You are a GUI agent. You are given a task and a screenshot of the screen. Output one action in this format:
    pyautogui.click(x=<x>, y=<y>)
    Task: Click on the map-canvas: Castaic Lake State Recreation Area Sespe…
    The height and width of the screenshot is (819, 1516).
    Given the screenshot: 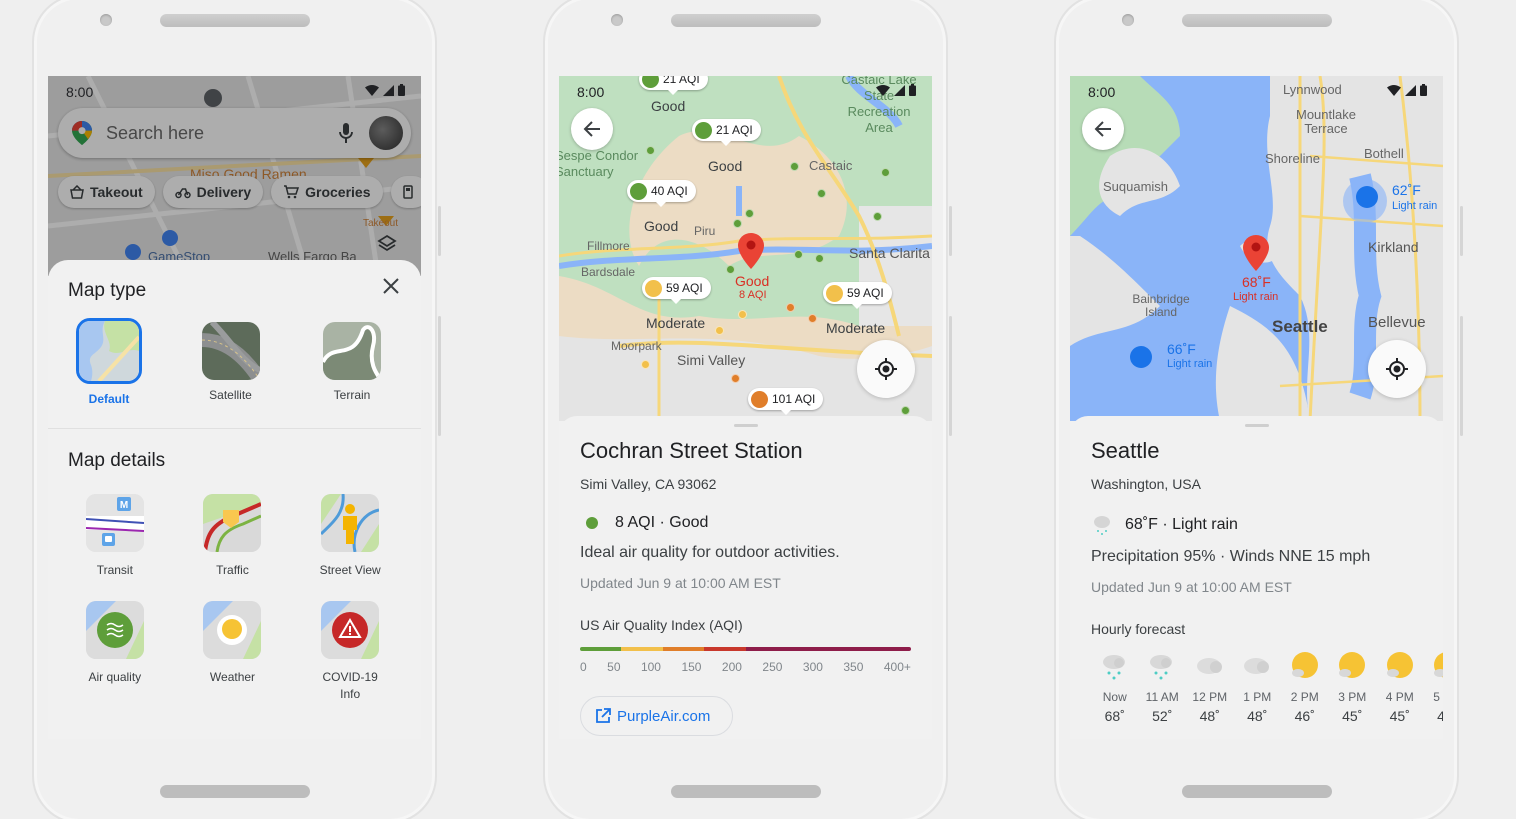 What is the action you would take?
    pyautogui.click(x=745, y=248)
    